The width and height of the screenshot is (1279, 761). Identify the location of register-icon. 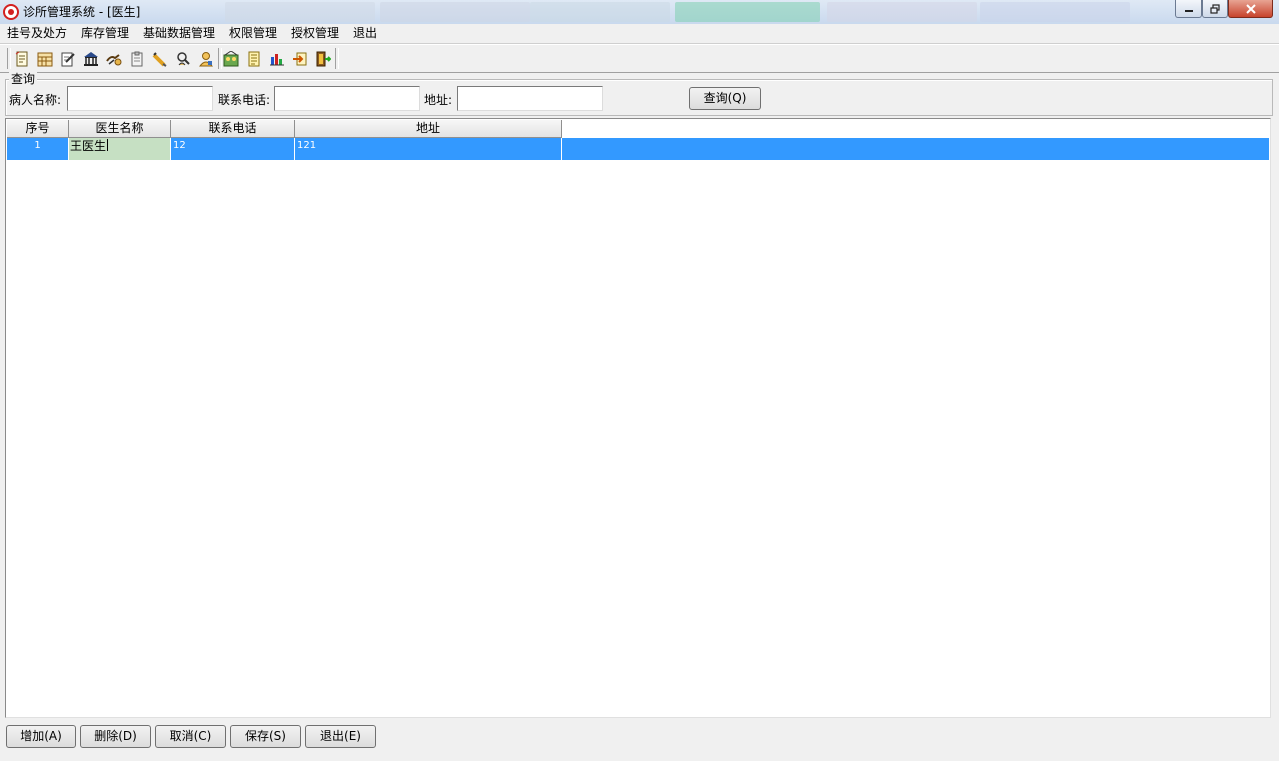
(21, 58).